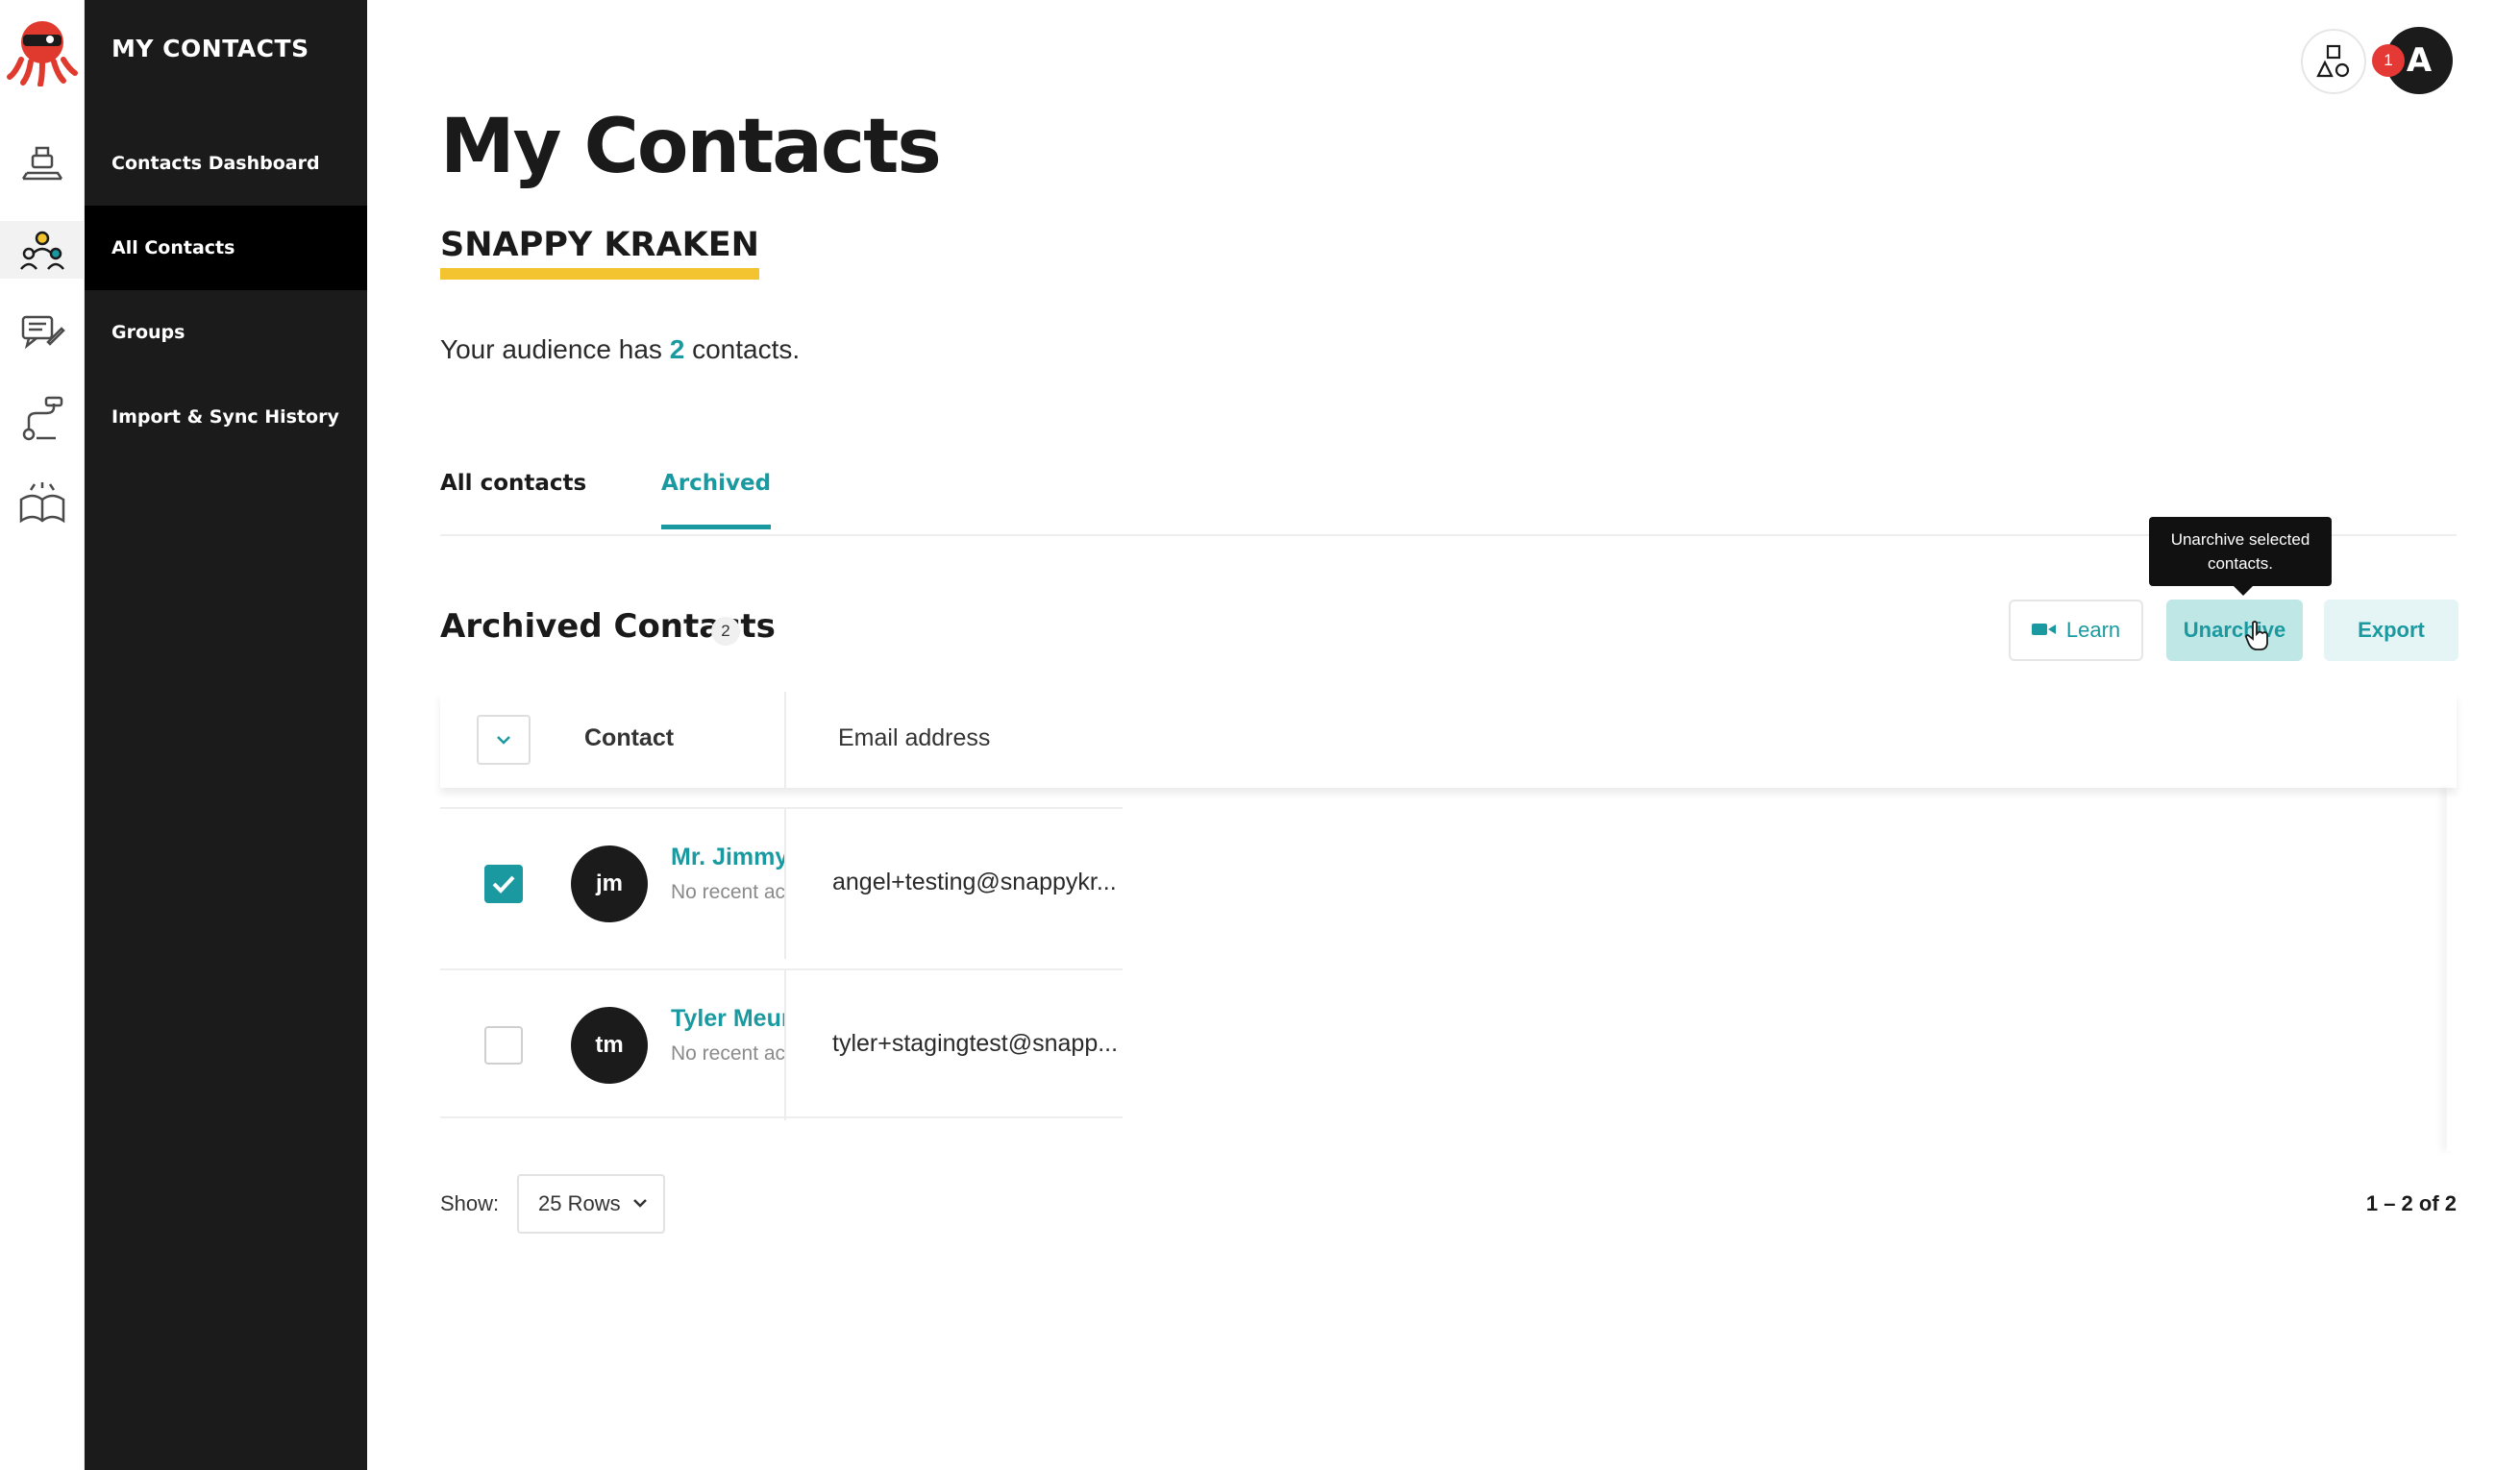 This screenshot has width=2520, height=1470. What do you see at coordinates (43, 250) in the screenshot?
I see `contacts-people-icon` at bounding box center [43, 250].